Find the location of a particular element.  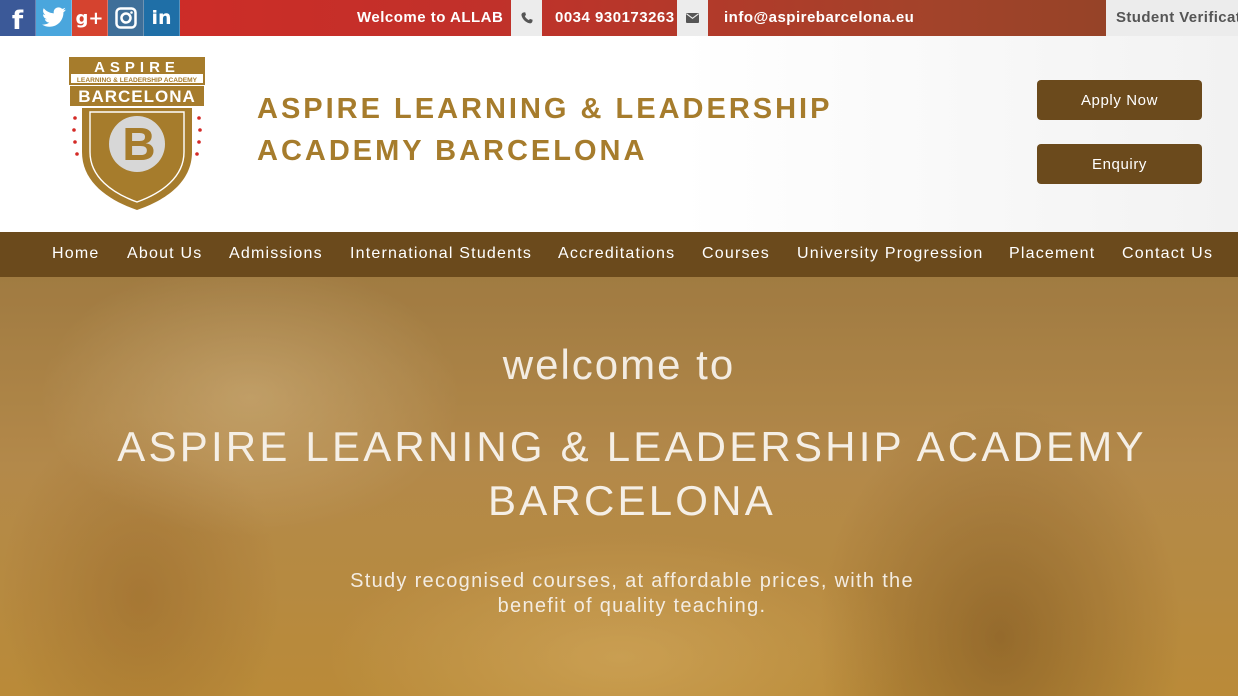

nav-international-students: International Students is located at coordinates (441, 254).